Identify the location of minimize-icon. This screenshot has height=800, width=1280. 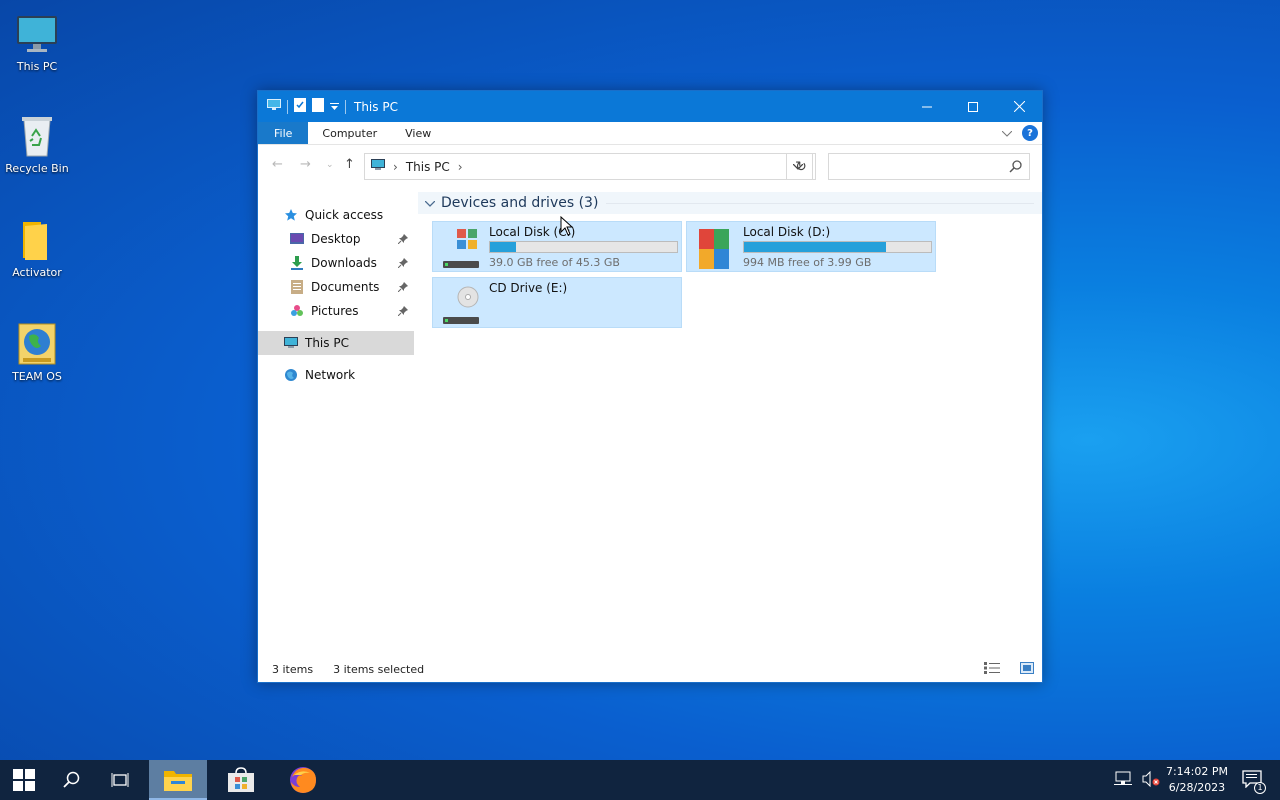
(927, 106).